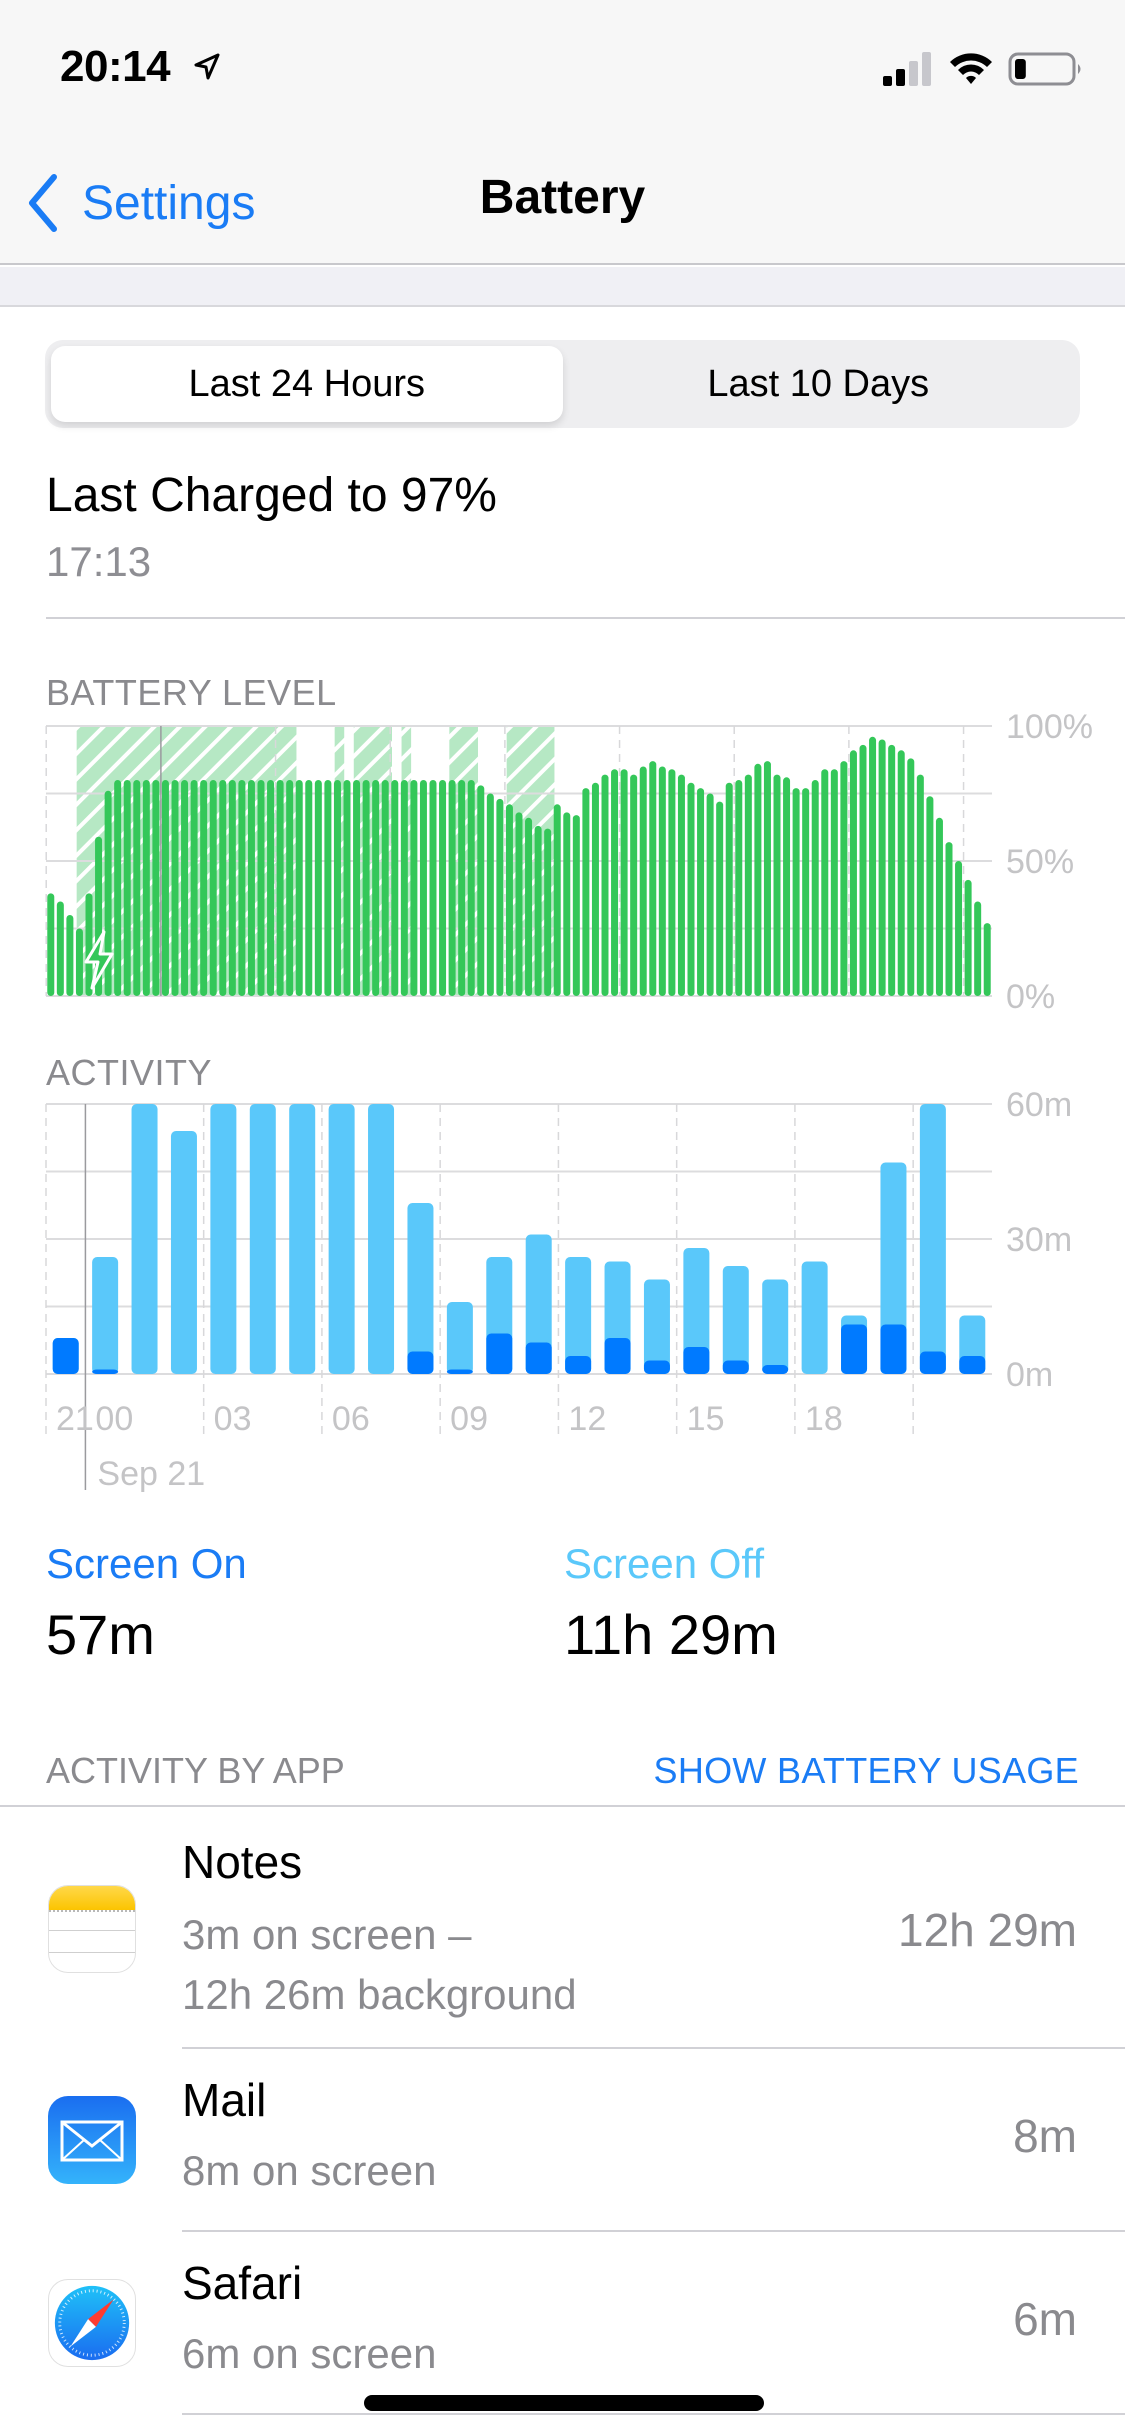  Describe the element at coordinates (224, 2100) in the screenshot. I see `app-name: Mail` at that location.